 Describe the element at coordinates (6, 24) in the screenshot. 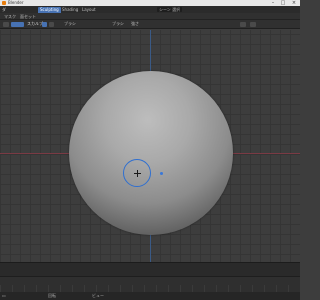

I see `editor-type-icon` at that location.